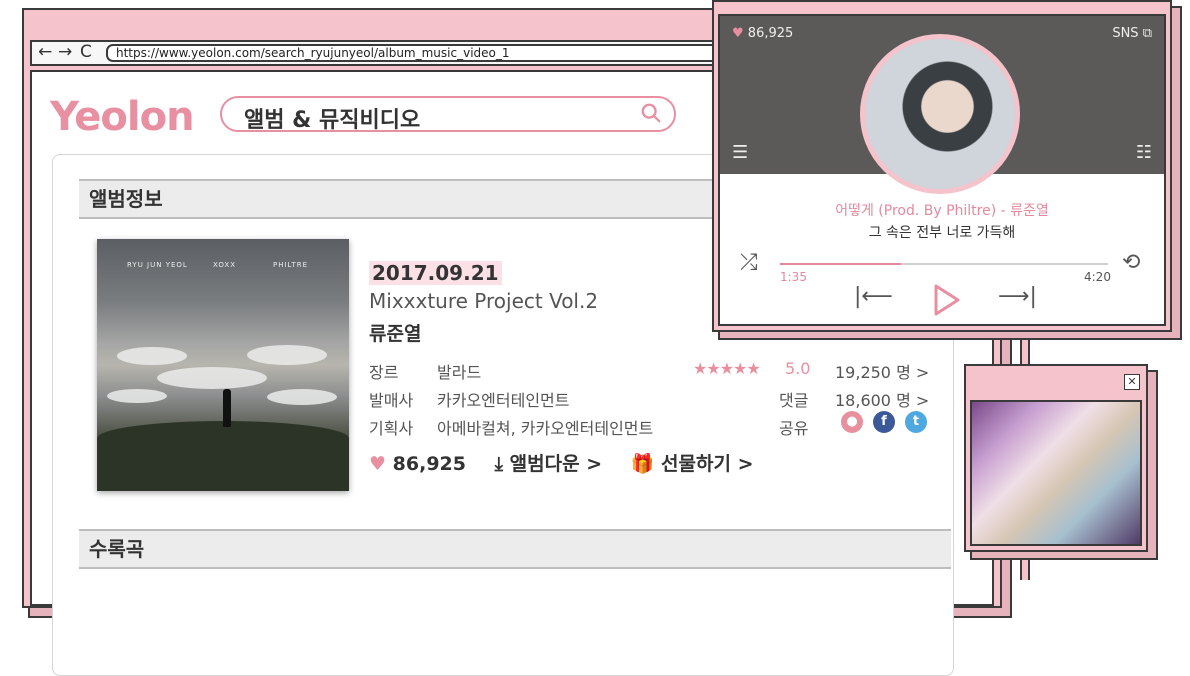 This screenshot has height=676, width=1190. I want to click on search-icon, so click(651, 113).